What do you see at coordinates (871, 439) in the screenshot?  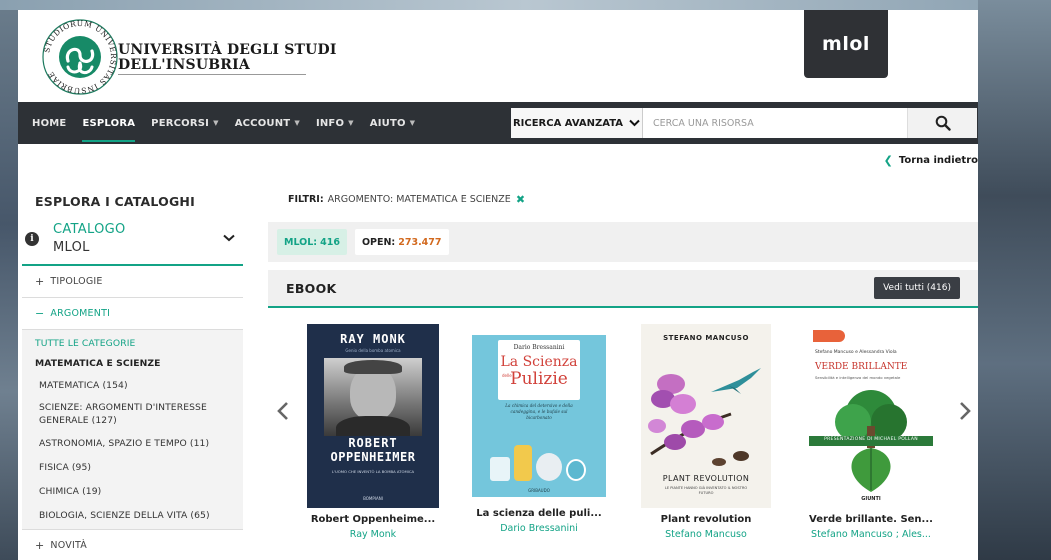 I see `cover-banner: PRESENTAZIONE DI MICHAEL POLLAN` at bounding box center [871, 439].